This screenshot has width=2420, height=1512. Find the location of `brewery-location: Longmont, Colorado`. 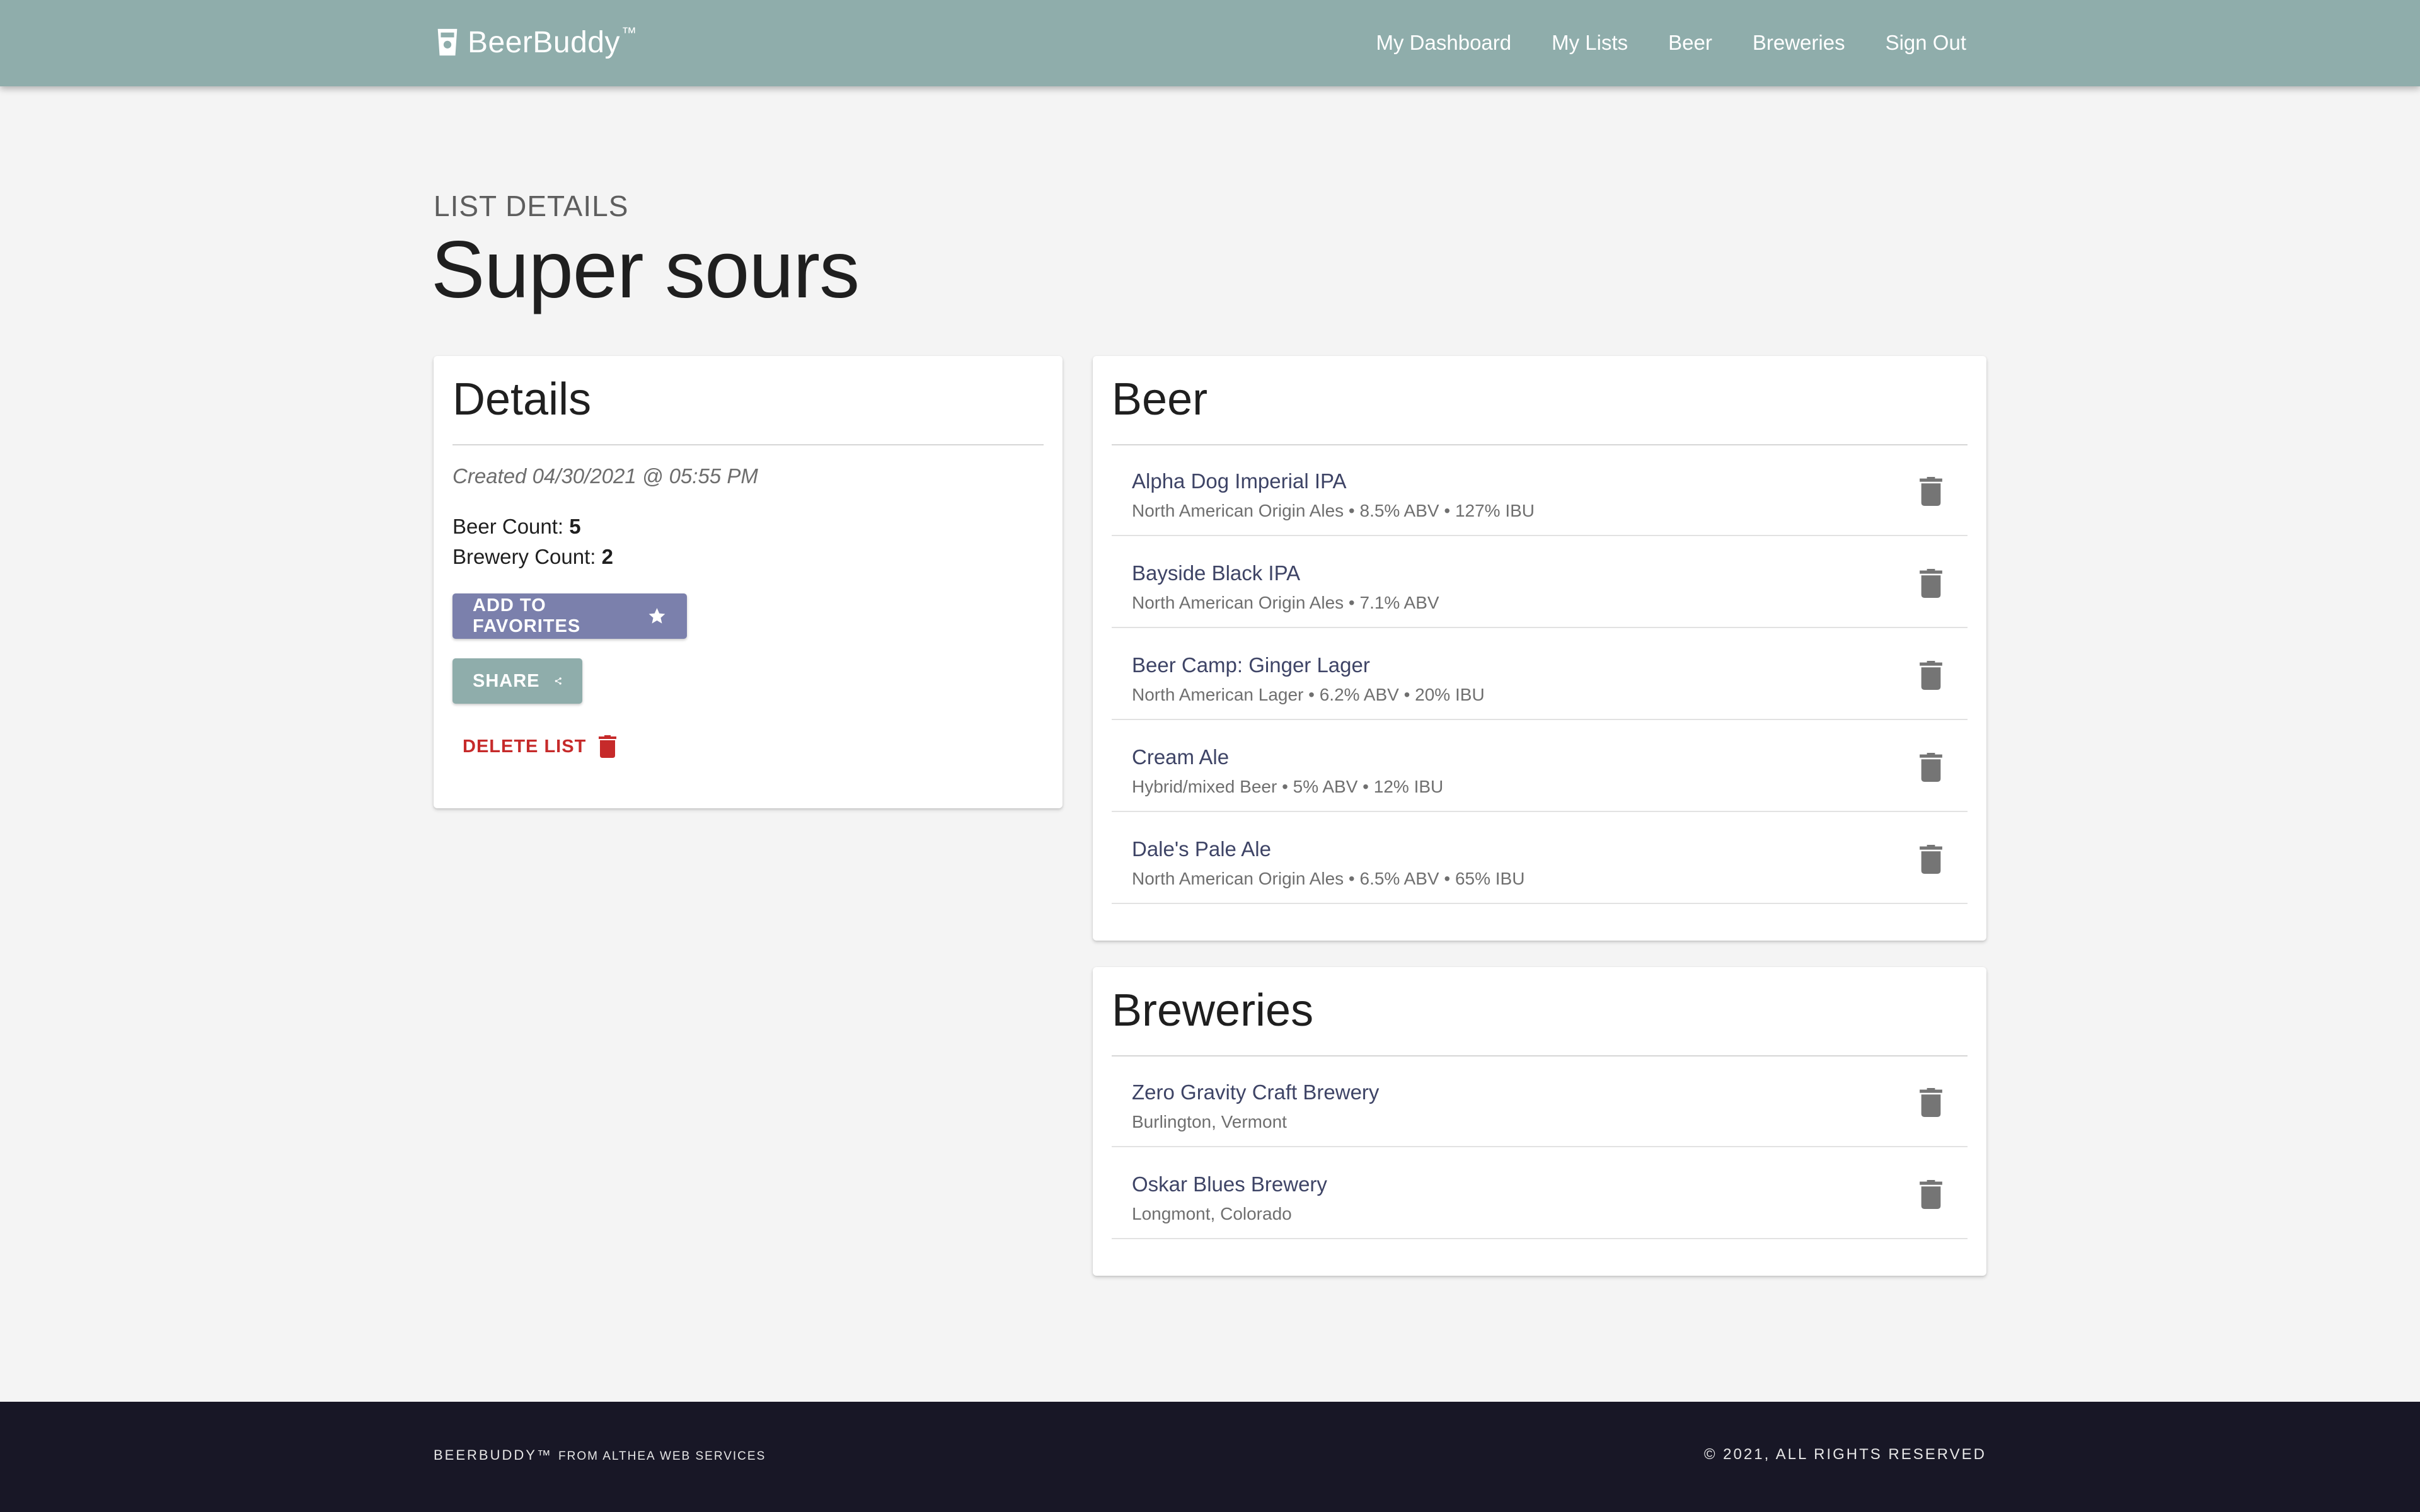

brewery-location: Longmont, Colorado is located at coordinates (1212, 1213).